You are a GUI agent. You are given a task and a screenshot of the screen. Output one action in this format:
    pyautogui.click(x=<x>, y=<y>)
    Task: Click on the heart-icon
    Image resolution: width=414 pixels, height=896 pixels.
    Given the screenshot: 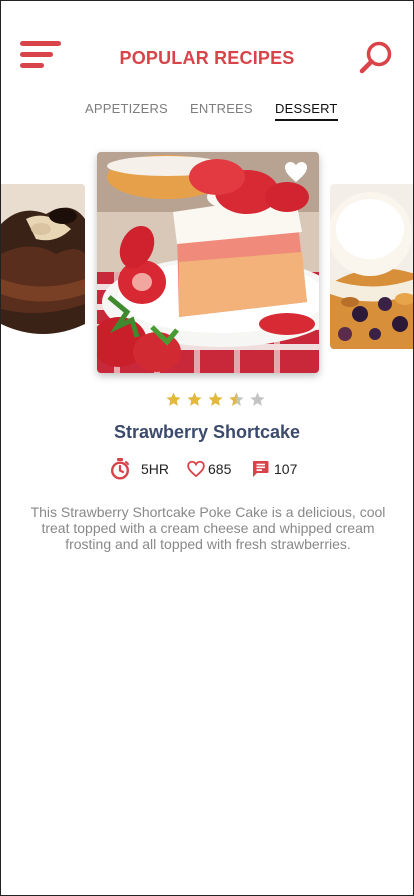 What is the action you would take?
    pyautogui.click(x=296, y=172)
    